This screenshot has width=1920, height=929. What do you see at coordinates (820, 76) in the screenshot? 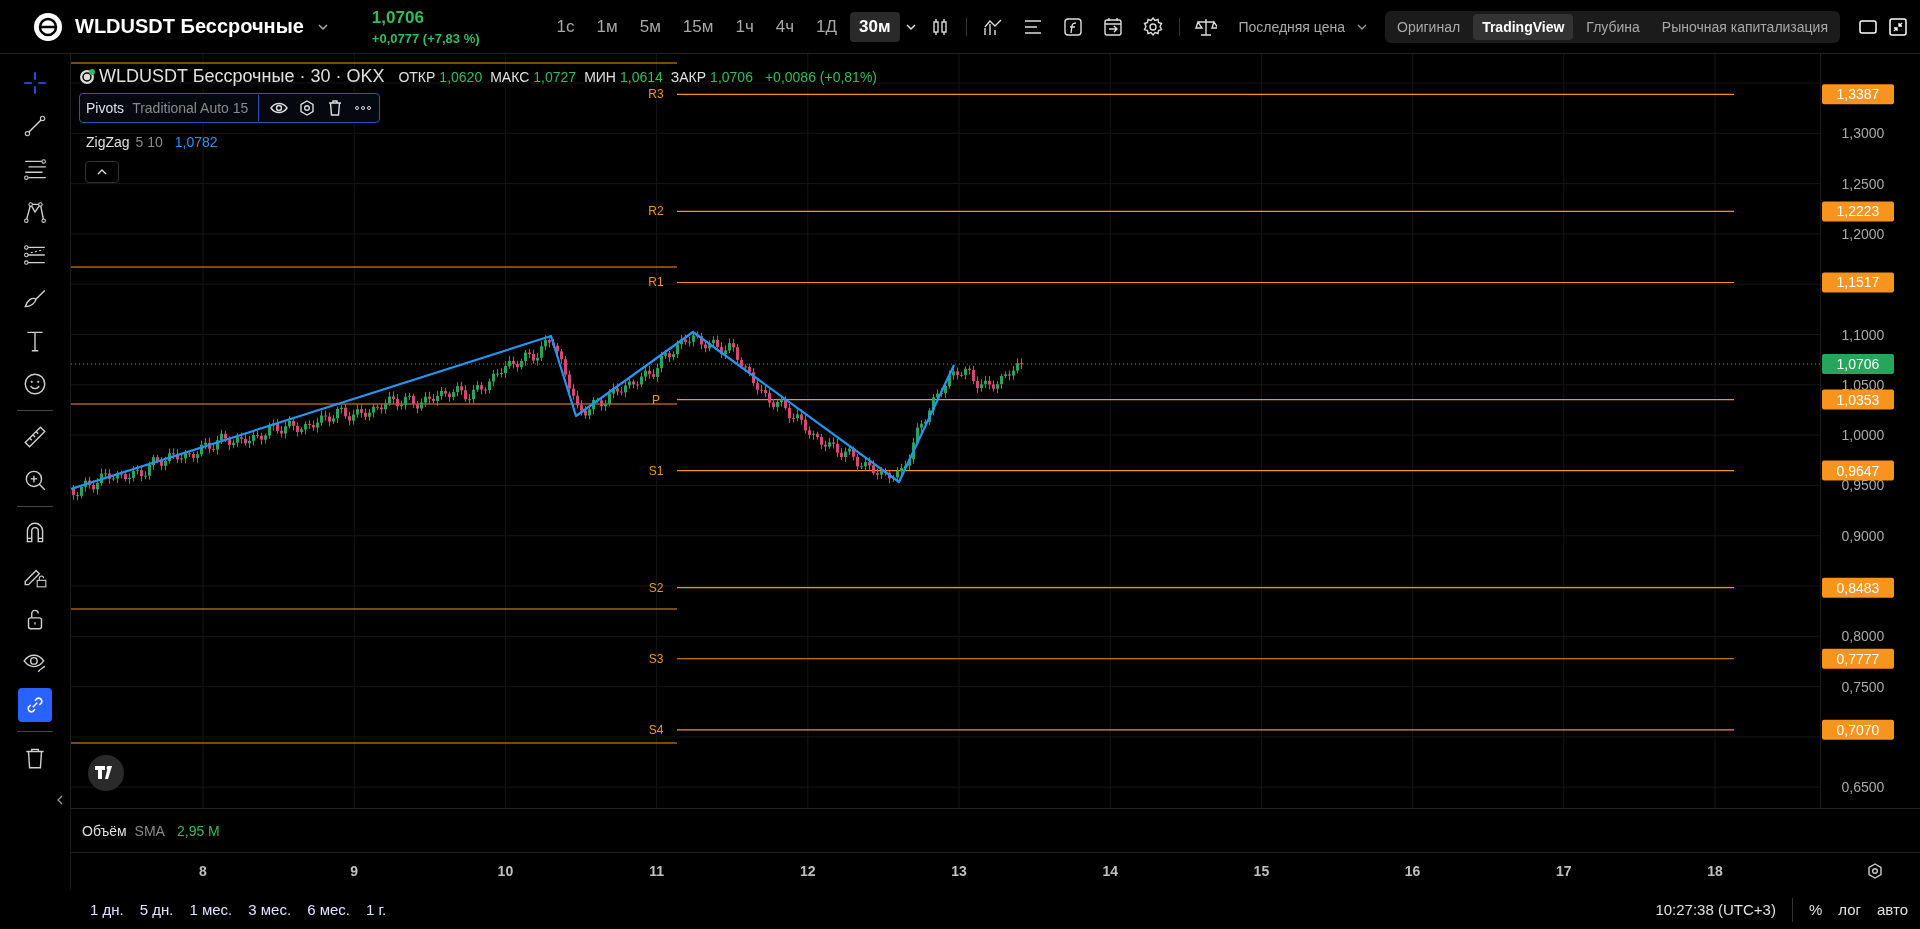
I see `bar-change: +0,0086 (+0,81%)` at bounding box center [820, 76].